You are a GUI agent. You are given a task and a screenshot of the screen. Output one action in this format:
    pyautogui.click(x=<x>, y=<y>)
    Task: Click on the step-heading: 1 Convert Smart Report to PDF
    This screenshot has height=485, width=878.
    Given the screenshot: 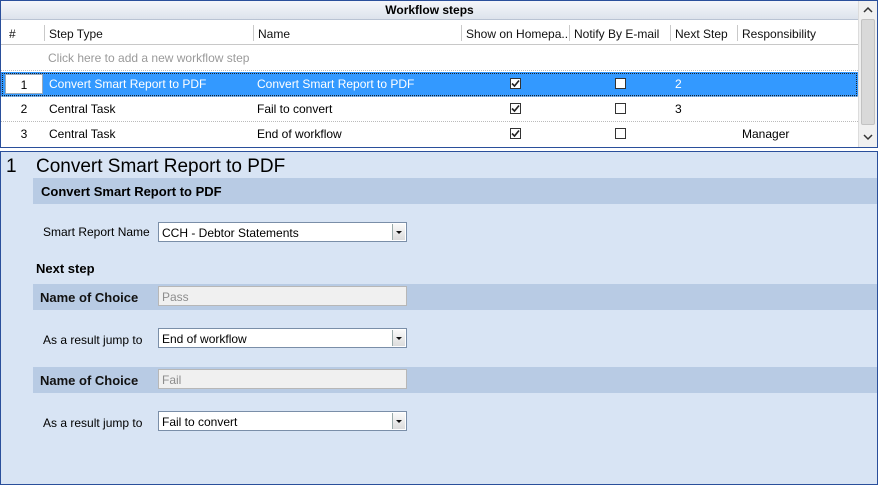 What is the action you would take?
    pyautogui.click(x=145, y=167)
    